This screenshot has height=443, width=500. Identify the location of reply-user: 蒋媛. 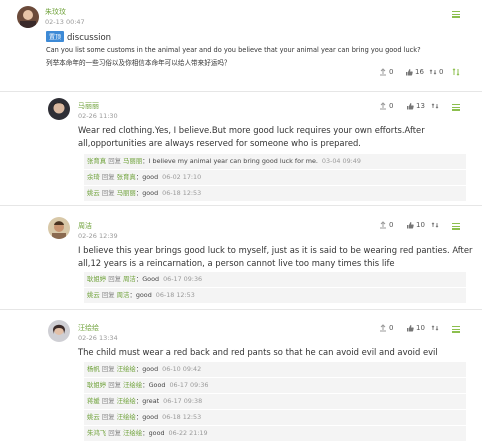
(93, 401).